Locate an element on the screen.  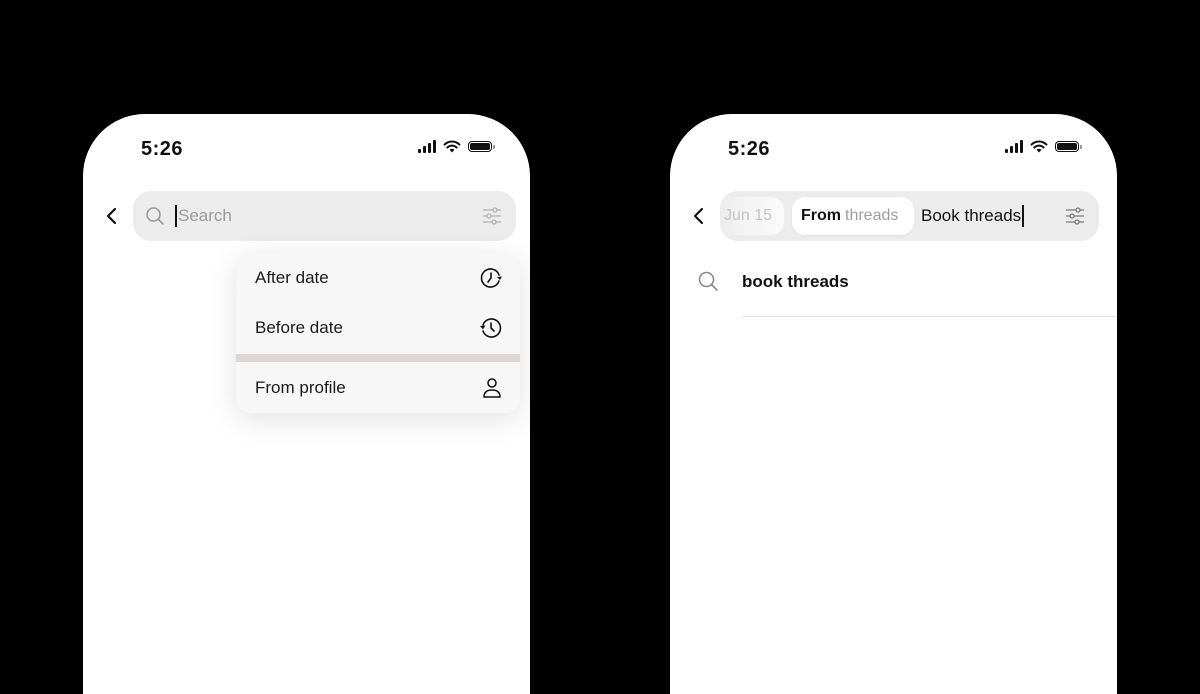
menu-item-label: After date is located at coordinates (292, 277).